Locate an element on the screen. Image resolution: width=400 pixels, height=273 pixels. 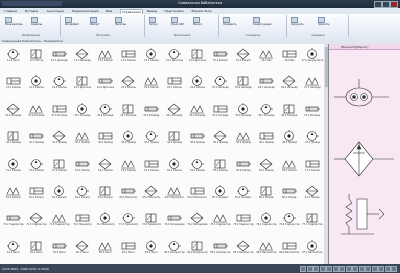
ribbon-button: Палитры is located at coordinates (120, 24).